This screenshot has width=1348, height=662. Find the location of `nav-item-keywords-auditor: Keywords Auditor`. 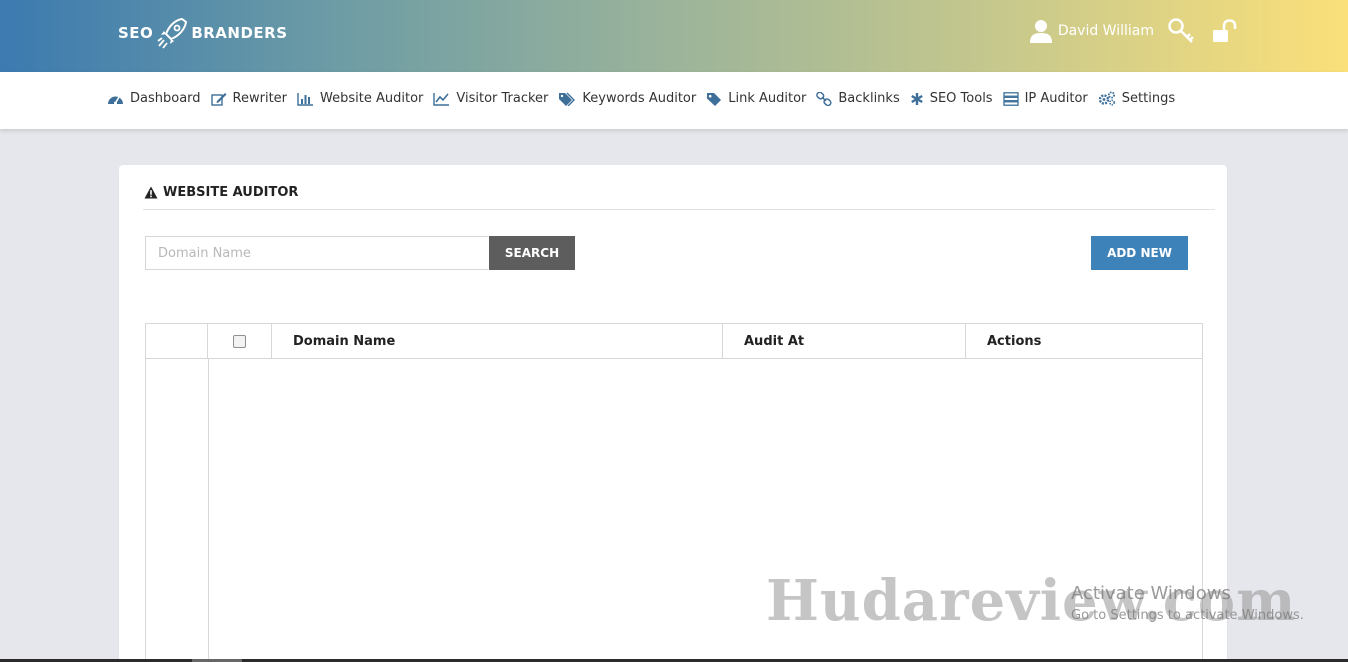

nav-item-keywords-auditor: Keywords Auditor is located at coordinates (627, 98).